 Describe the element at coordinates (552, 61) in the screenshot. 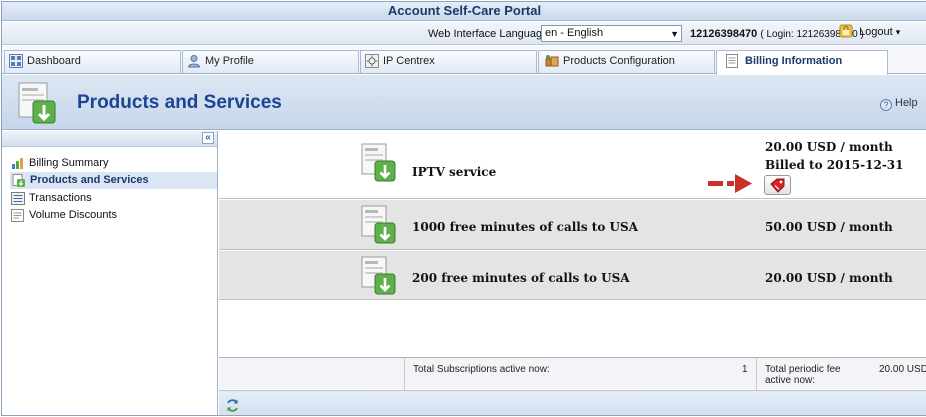

I see `products-icon` at that location.